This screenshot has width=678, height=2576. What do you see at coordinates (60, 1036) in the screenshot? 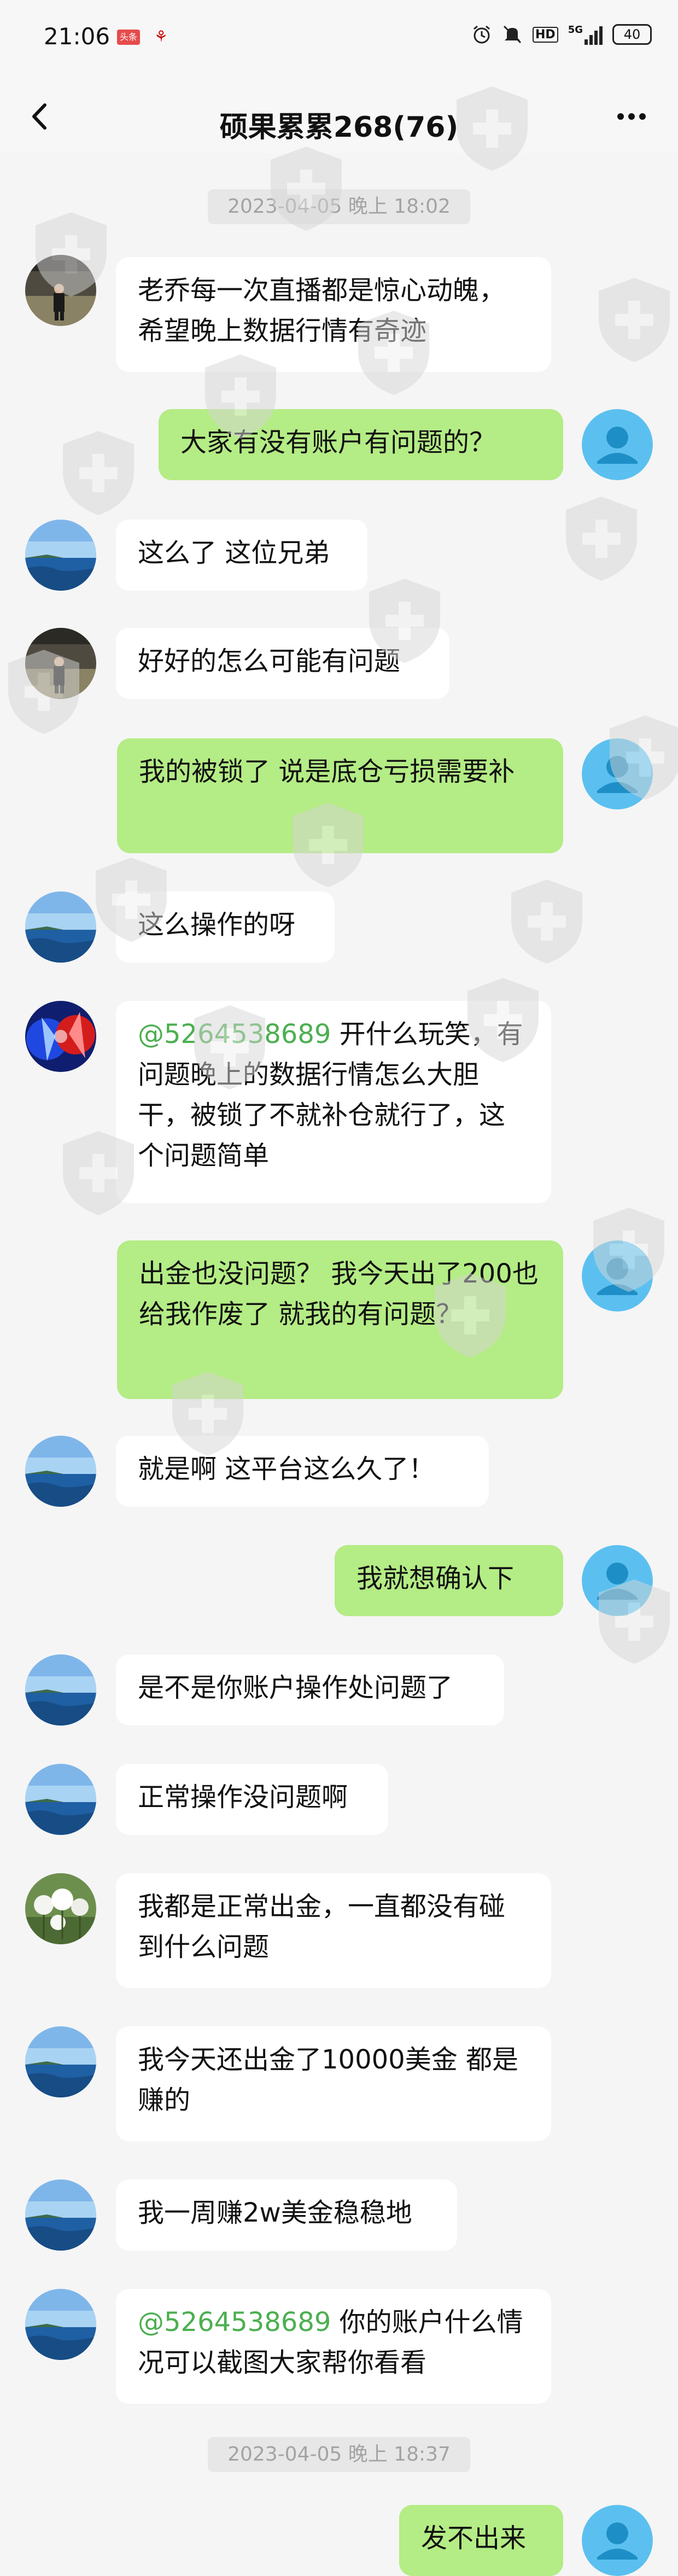
I see `blue-red-avatar` at bounding box center [60, 1036].